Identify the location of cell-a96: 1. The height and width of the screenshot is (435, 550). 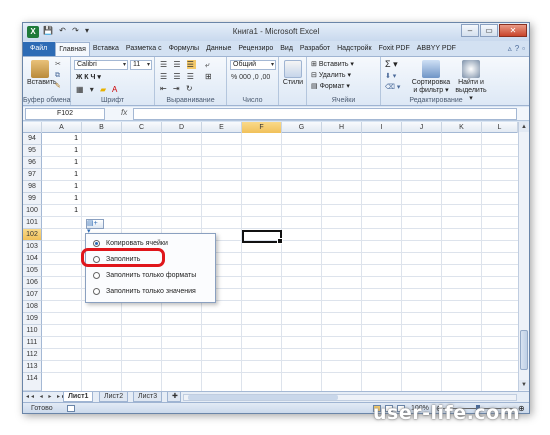
(61, 163).